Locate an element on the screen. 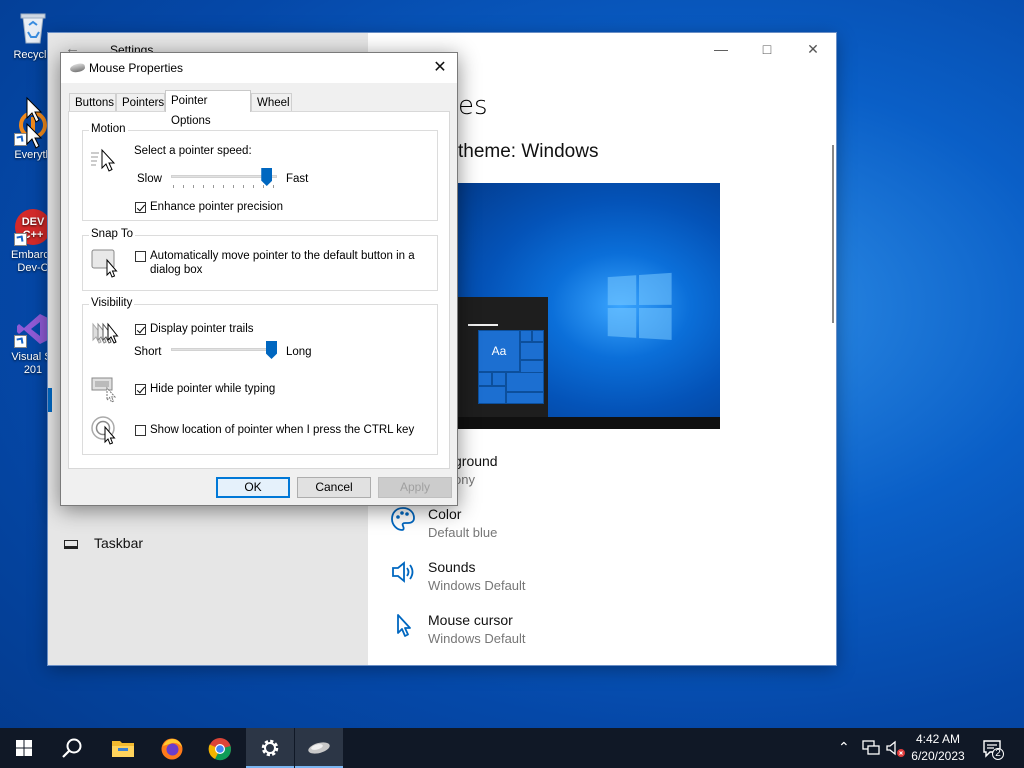  clock-time: 4:42 AM is located at coordinates (938, 739).